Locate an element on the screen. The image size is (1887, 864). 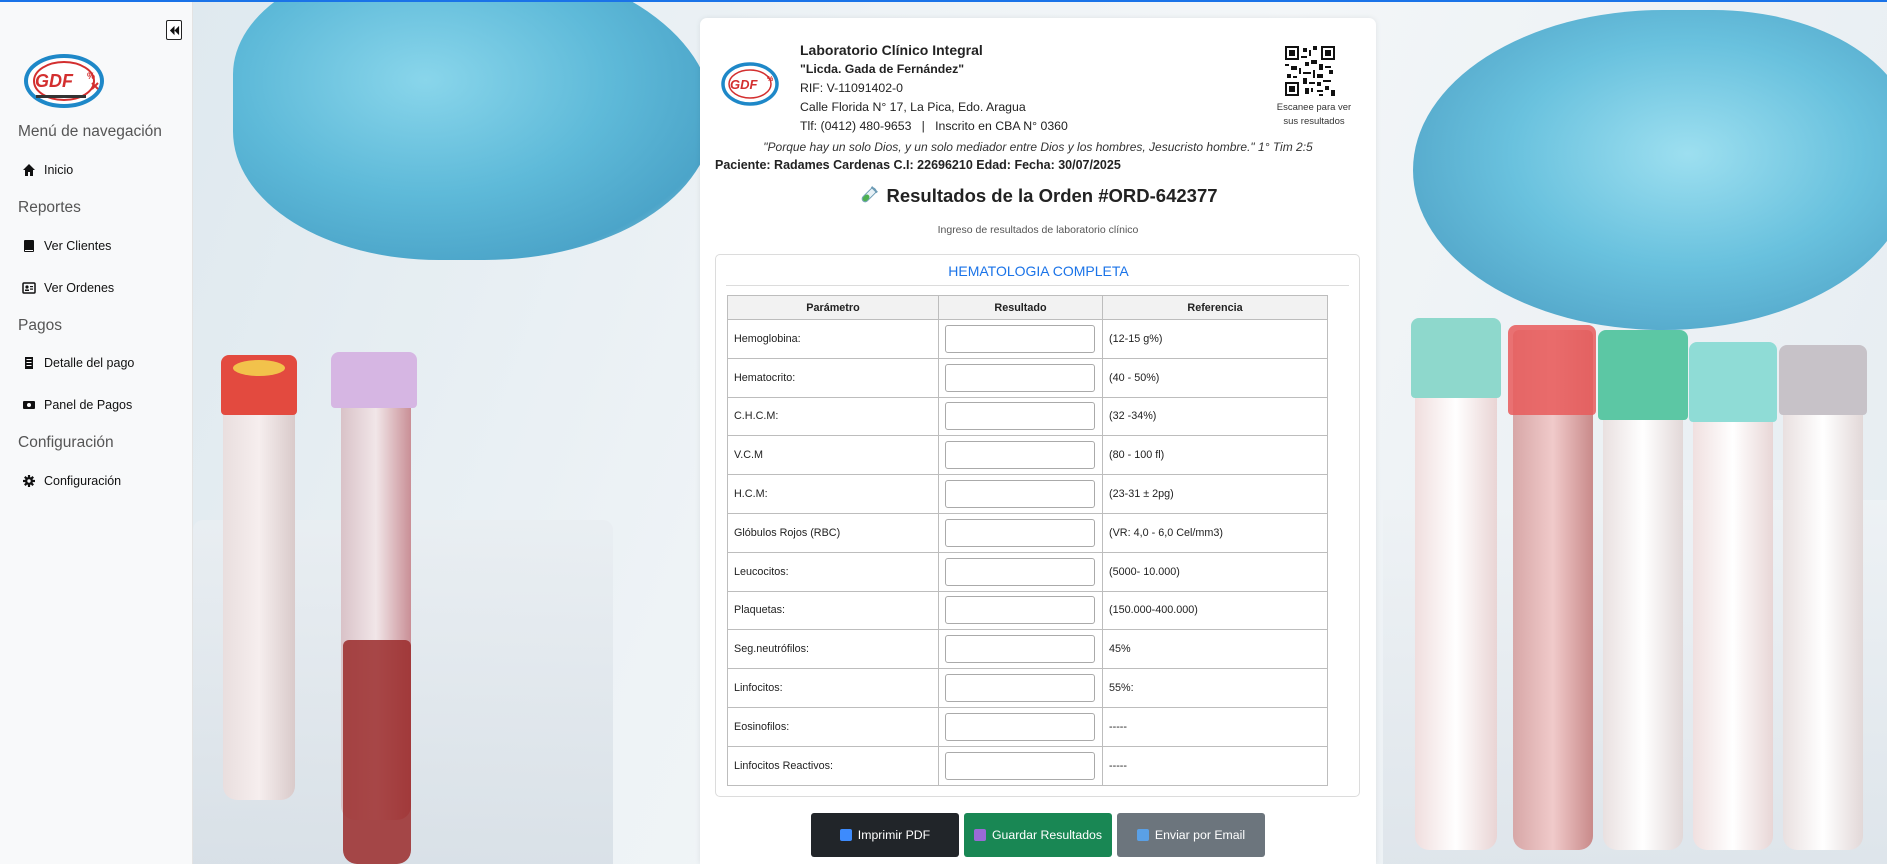
book-icon is located at coordinates (29, 246).